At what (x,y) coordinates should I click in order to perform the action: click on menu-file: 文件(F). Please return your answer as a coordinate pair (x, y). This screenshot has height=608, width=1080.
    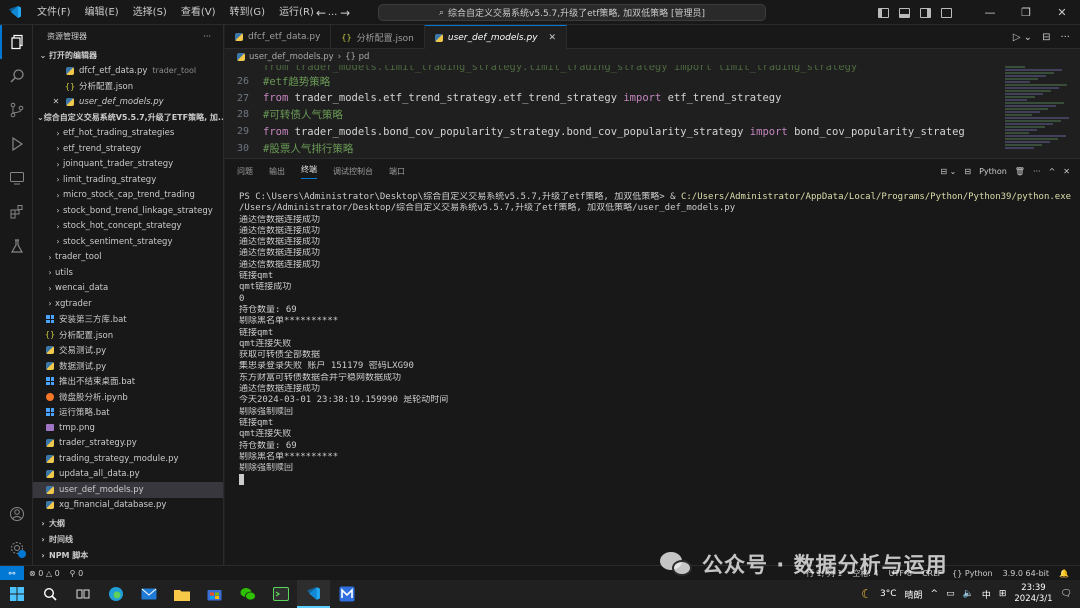
    Looking at the image, I should click on (54, 12).